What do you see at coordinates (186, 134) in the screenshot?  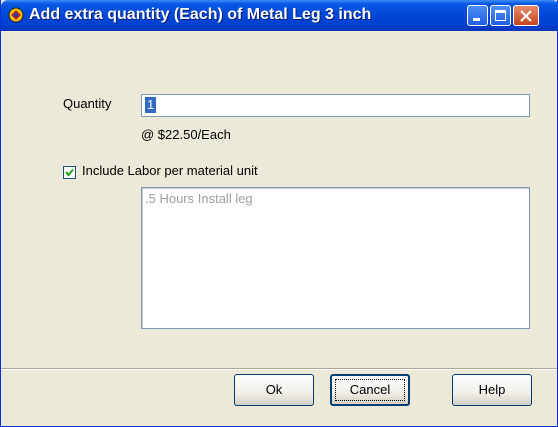 I see `unit-price-text: @ $22.50/Each` at bounding box center [186, 134].